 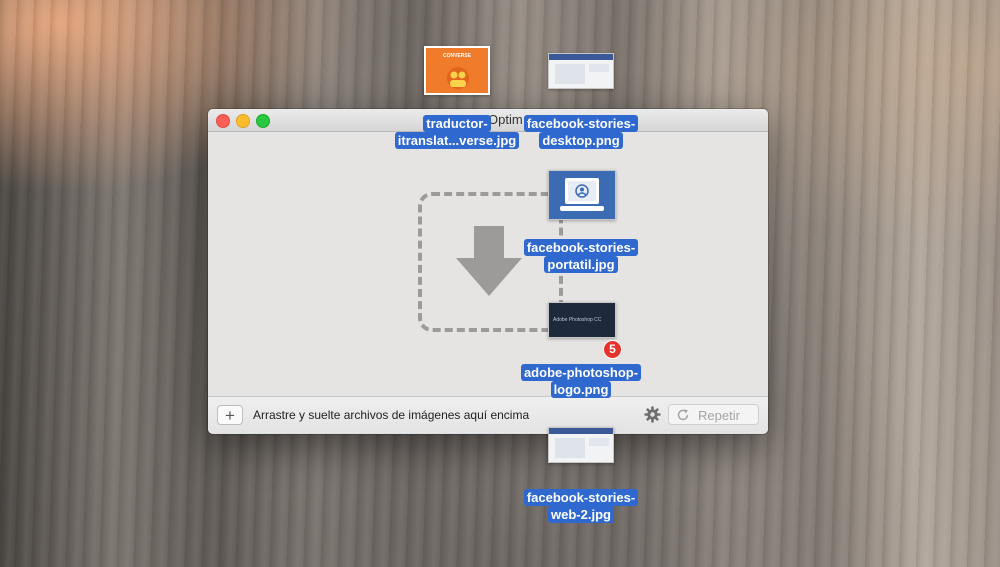 I want to click on refresh-icon, so click(x=683, y=415).